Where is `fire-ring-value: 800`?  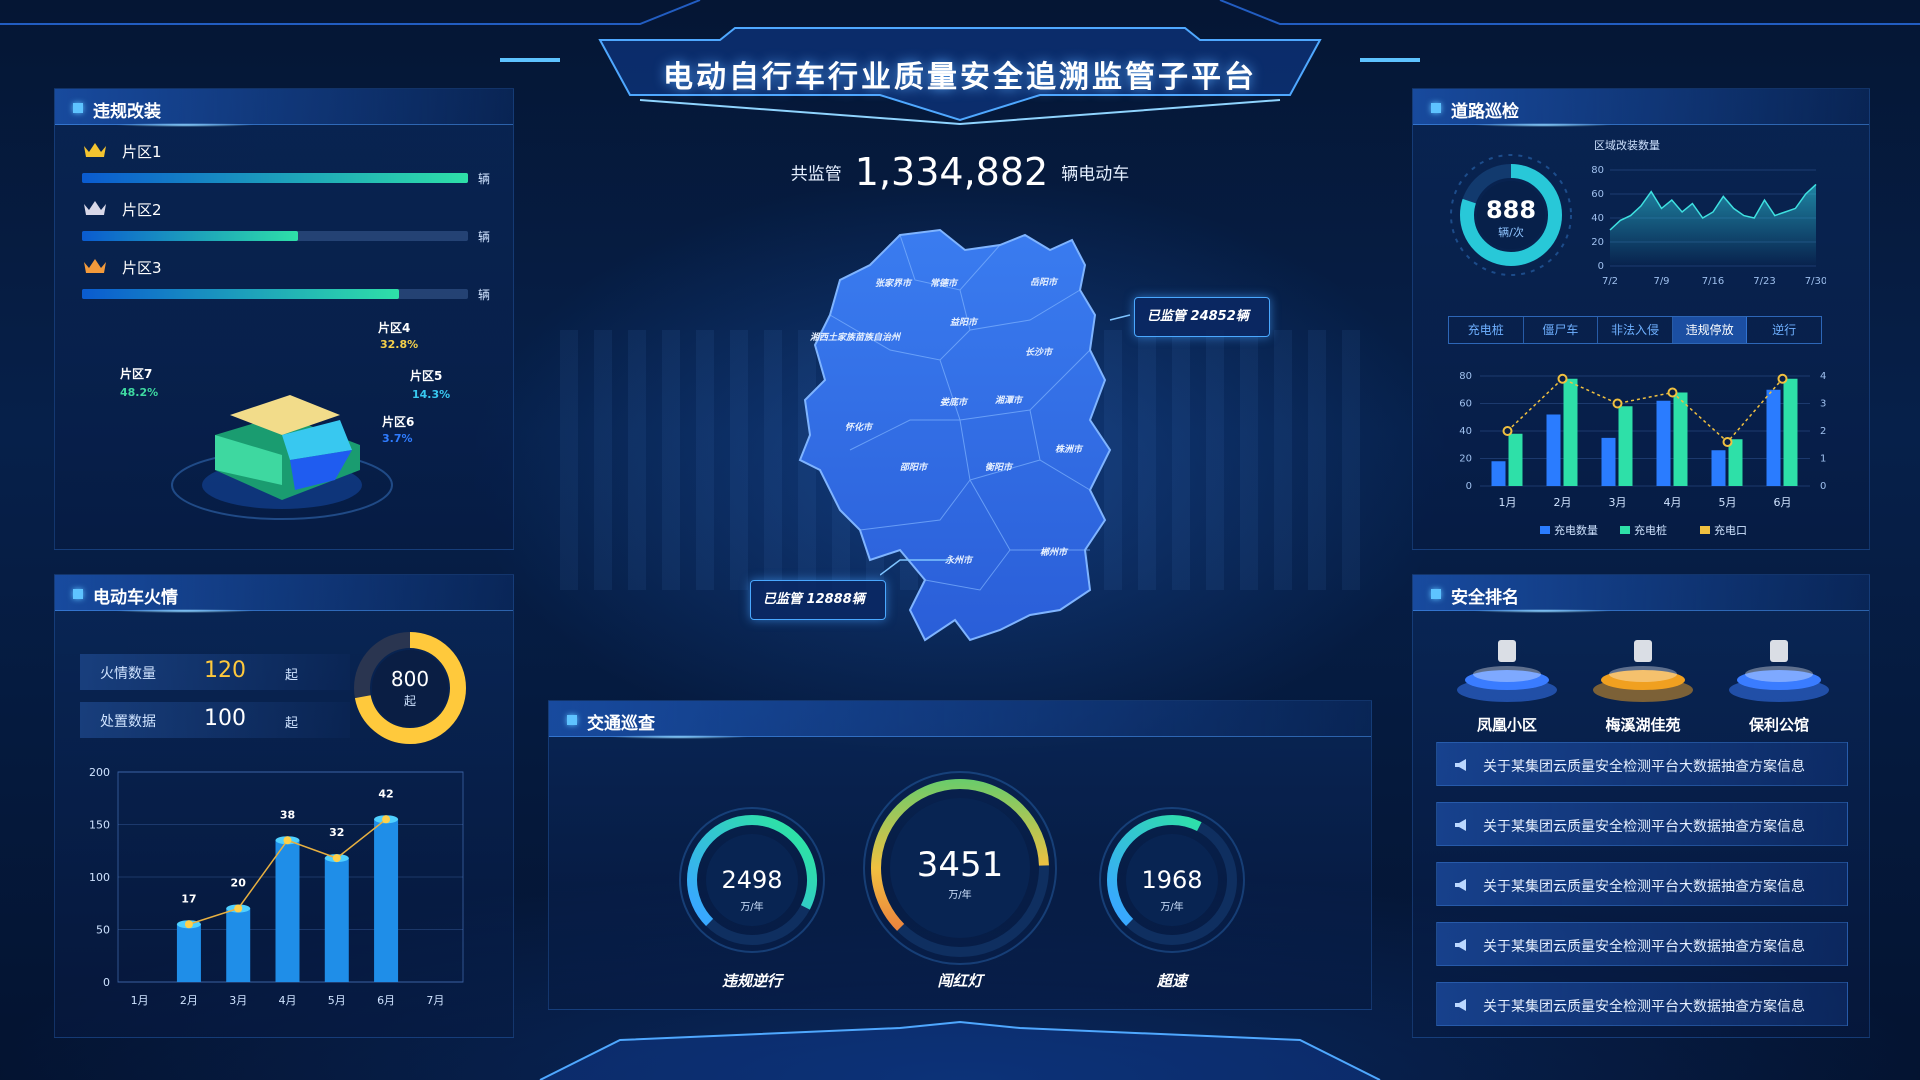
fire-ring-value: 800 is located at coordinates (410, 679).